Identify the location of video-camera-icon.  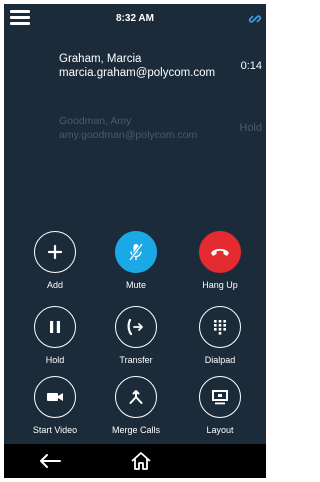
(55, 397).